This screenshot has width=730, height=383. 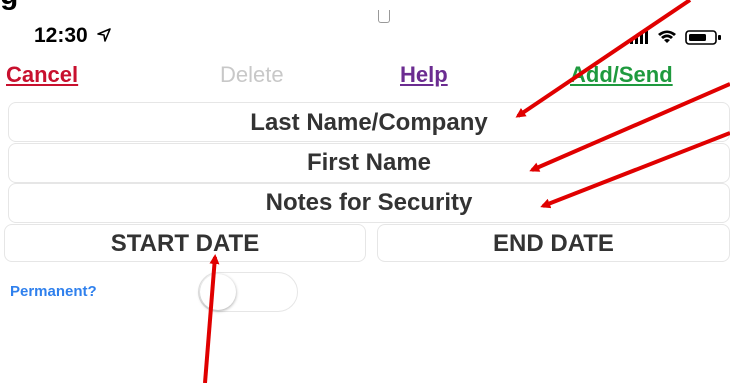 I want to click on permanent-label: Permanent?, so click(x=53, y=291).